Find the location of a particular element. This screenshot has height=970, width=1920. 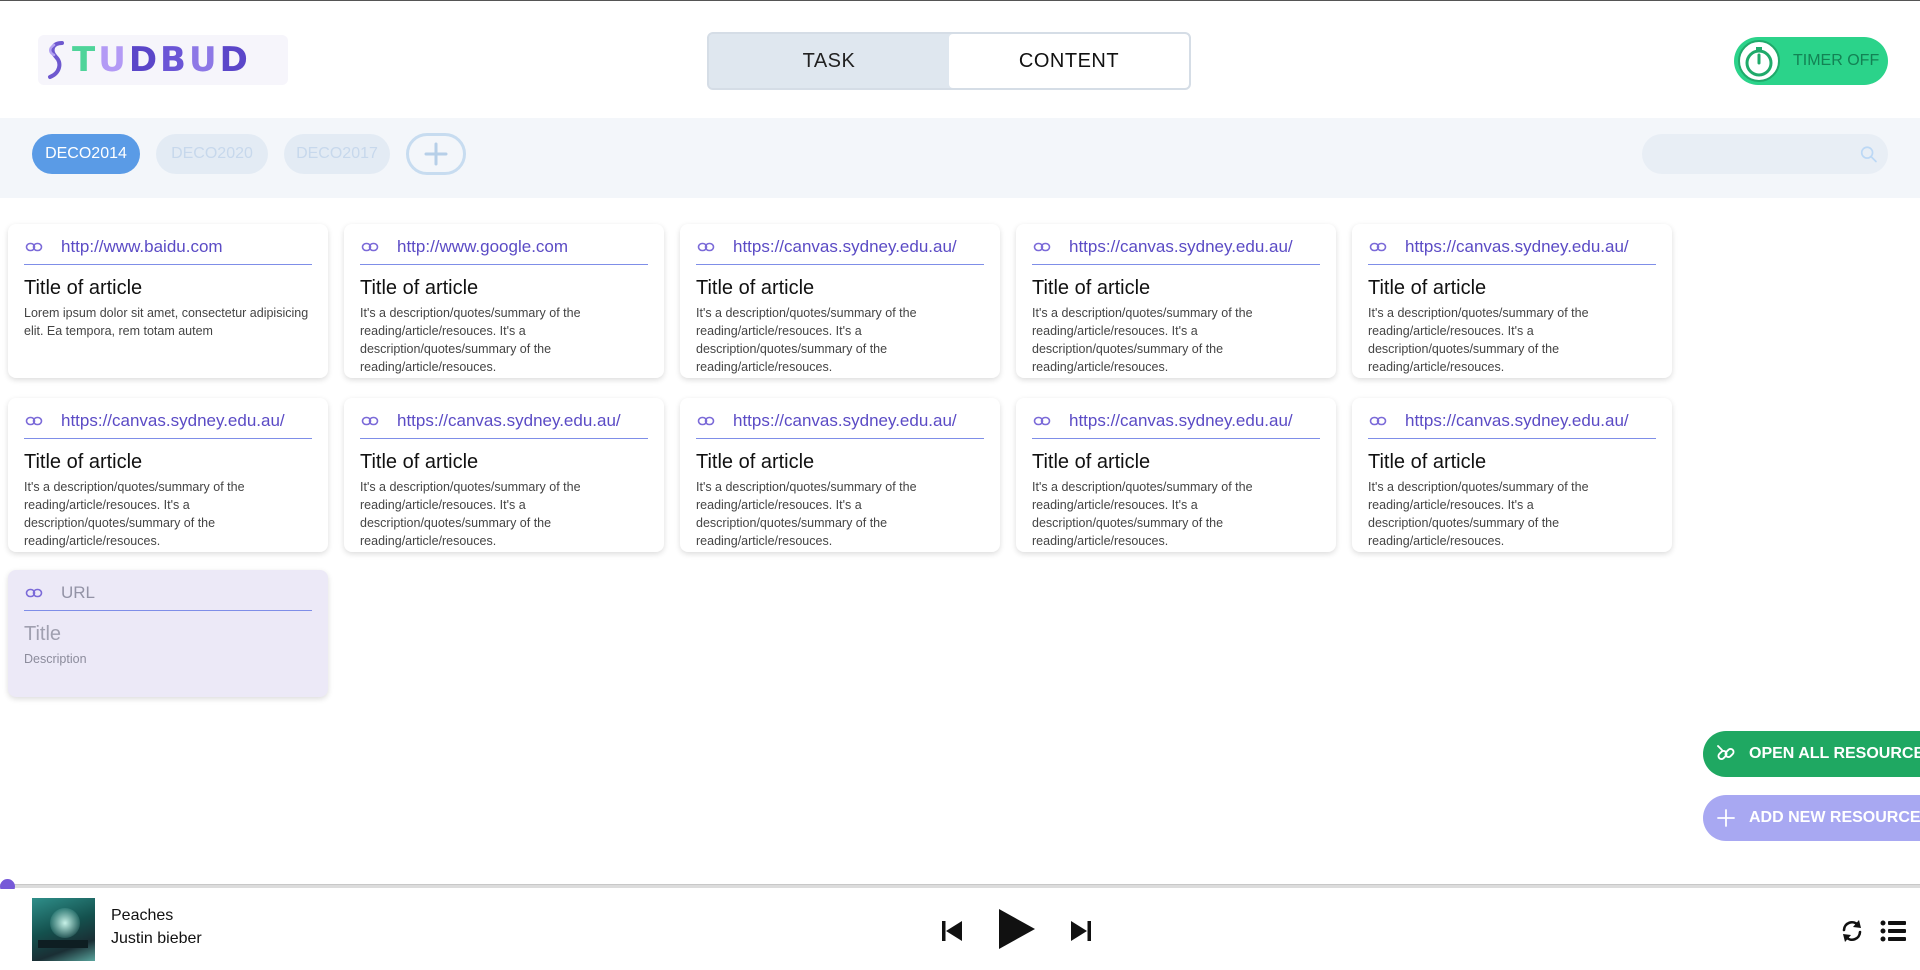

search-box is located at coordinates (1765, 154).